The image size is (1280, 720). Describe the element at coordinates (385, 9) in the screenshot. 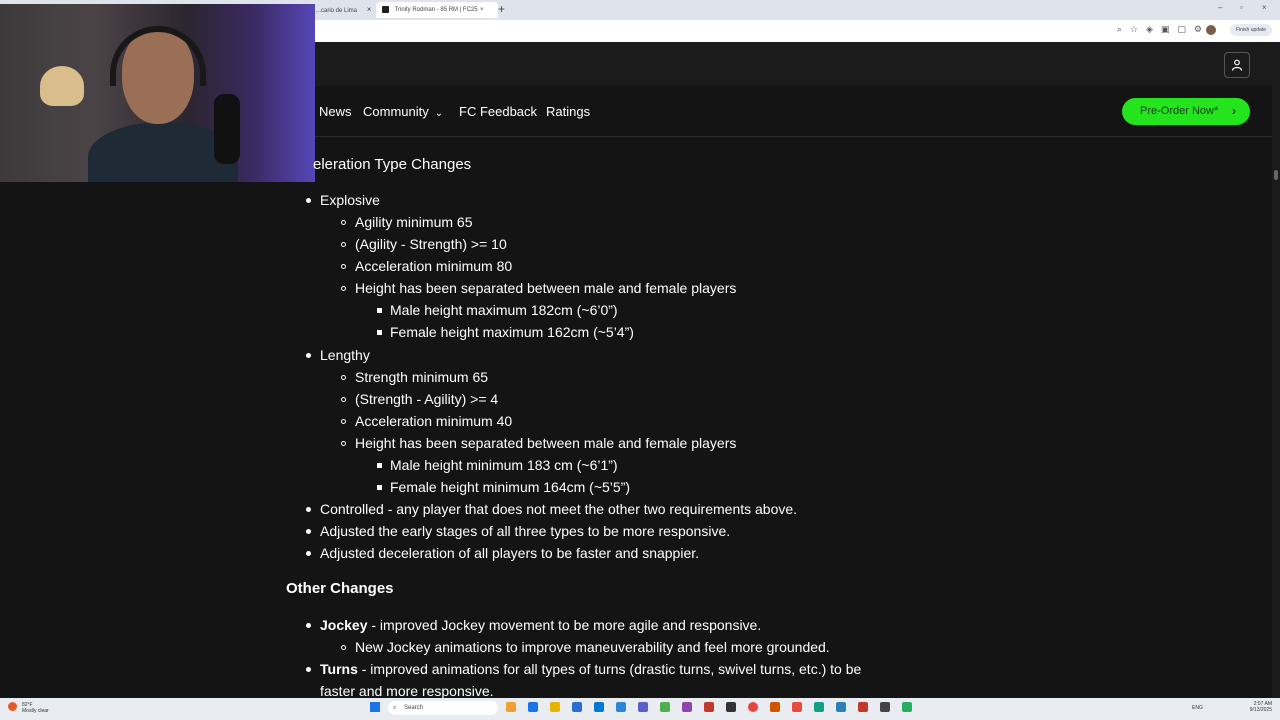

I see `favicon-icon` at that location.